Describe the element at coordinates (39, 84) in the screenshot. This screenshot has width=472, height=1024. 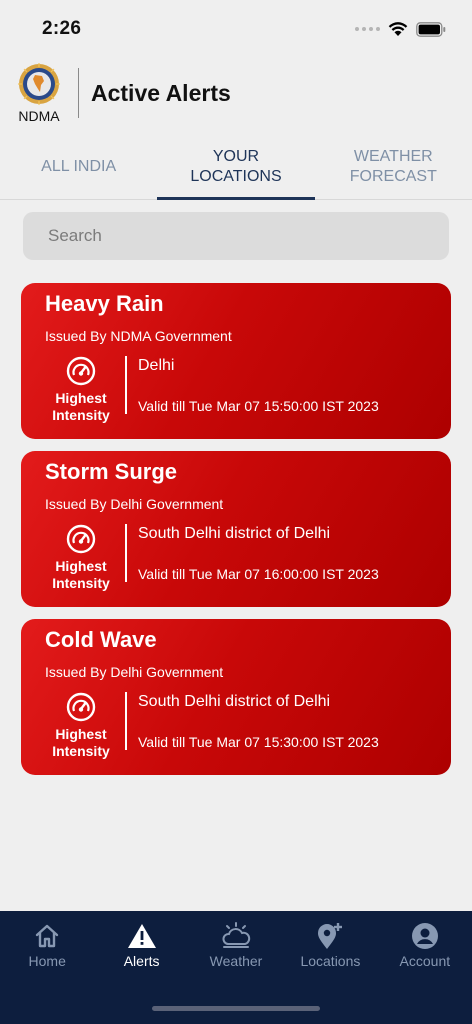
I see `ndma-emblem-icon` at that location.